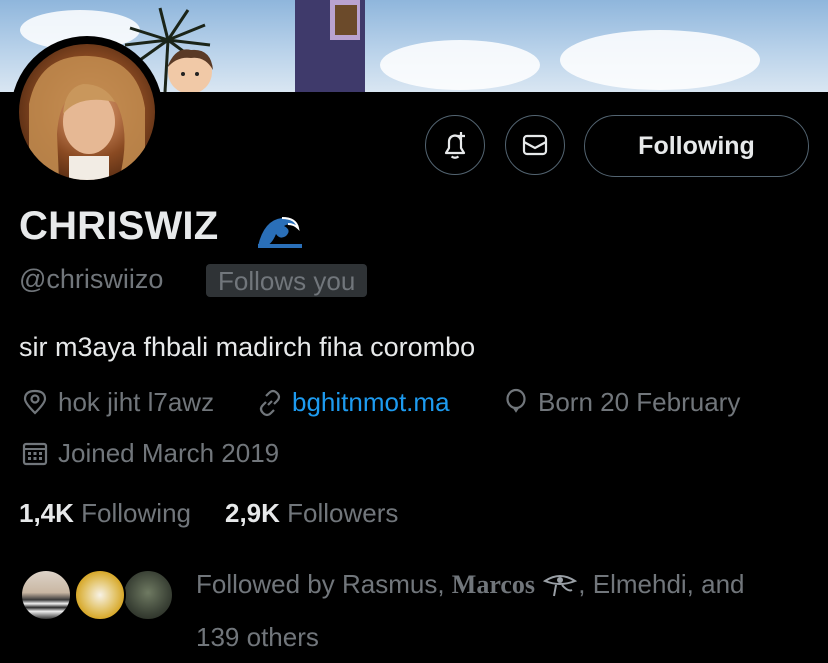 Image resolution: width=828 pixels, height=663 pixels. I want to click on handle: @chriswiizo, so click(91, 279).